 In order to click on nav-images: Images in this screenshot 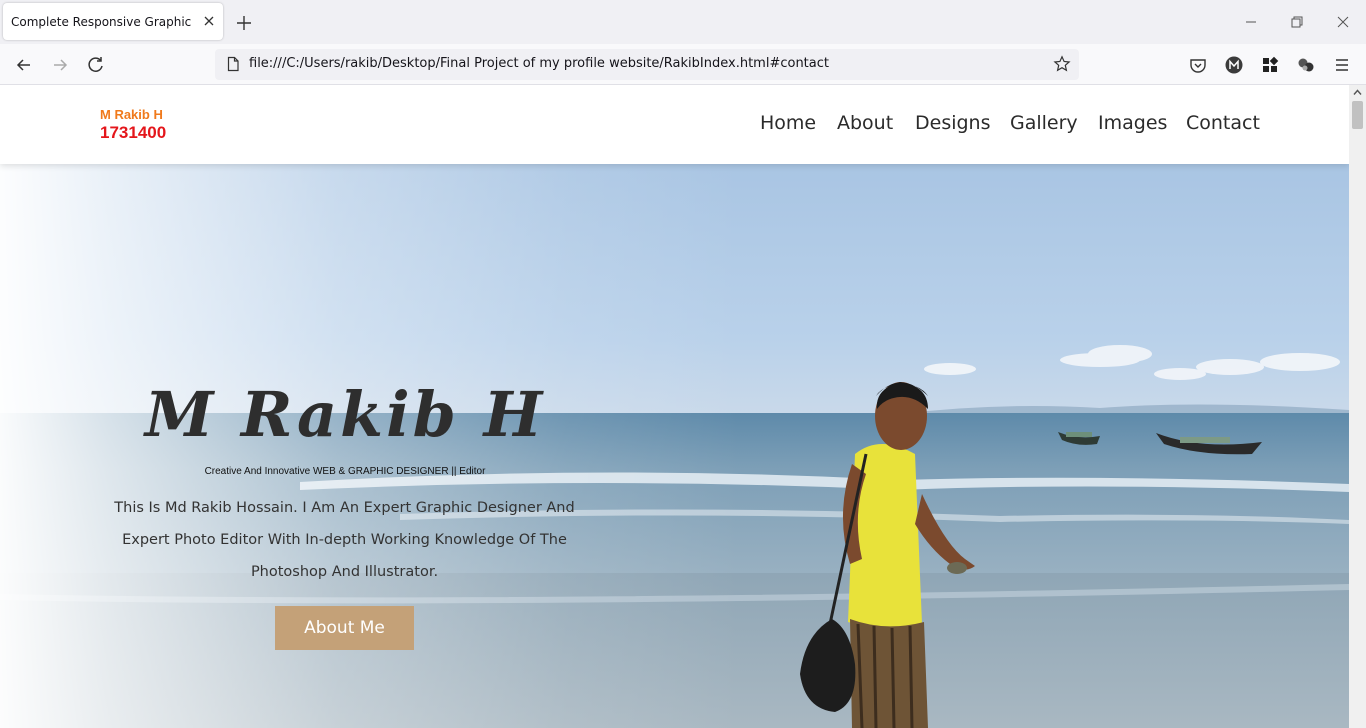, I will do `click(1132, 123)`.